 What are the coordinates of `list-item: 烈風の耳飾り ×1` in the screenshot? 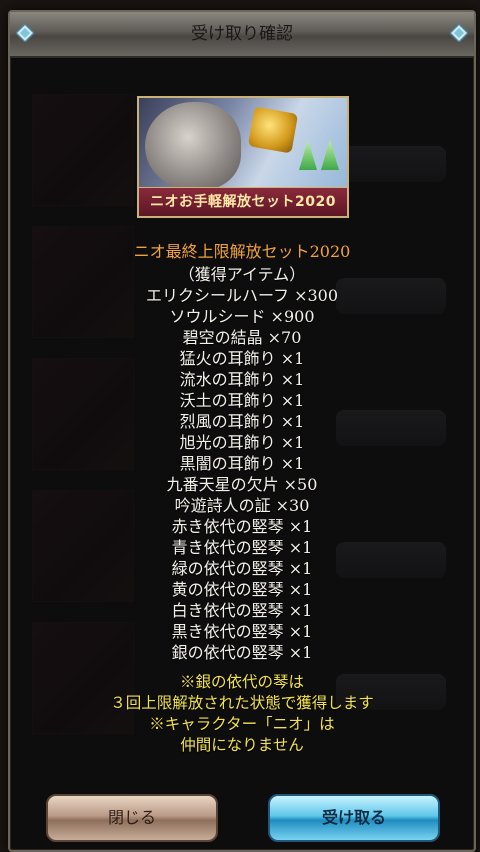 It's located at (242, 421).